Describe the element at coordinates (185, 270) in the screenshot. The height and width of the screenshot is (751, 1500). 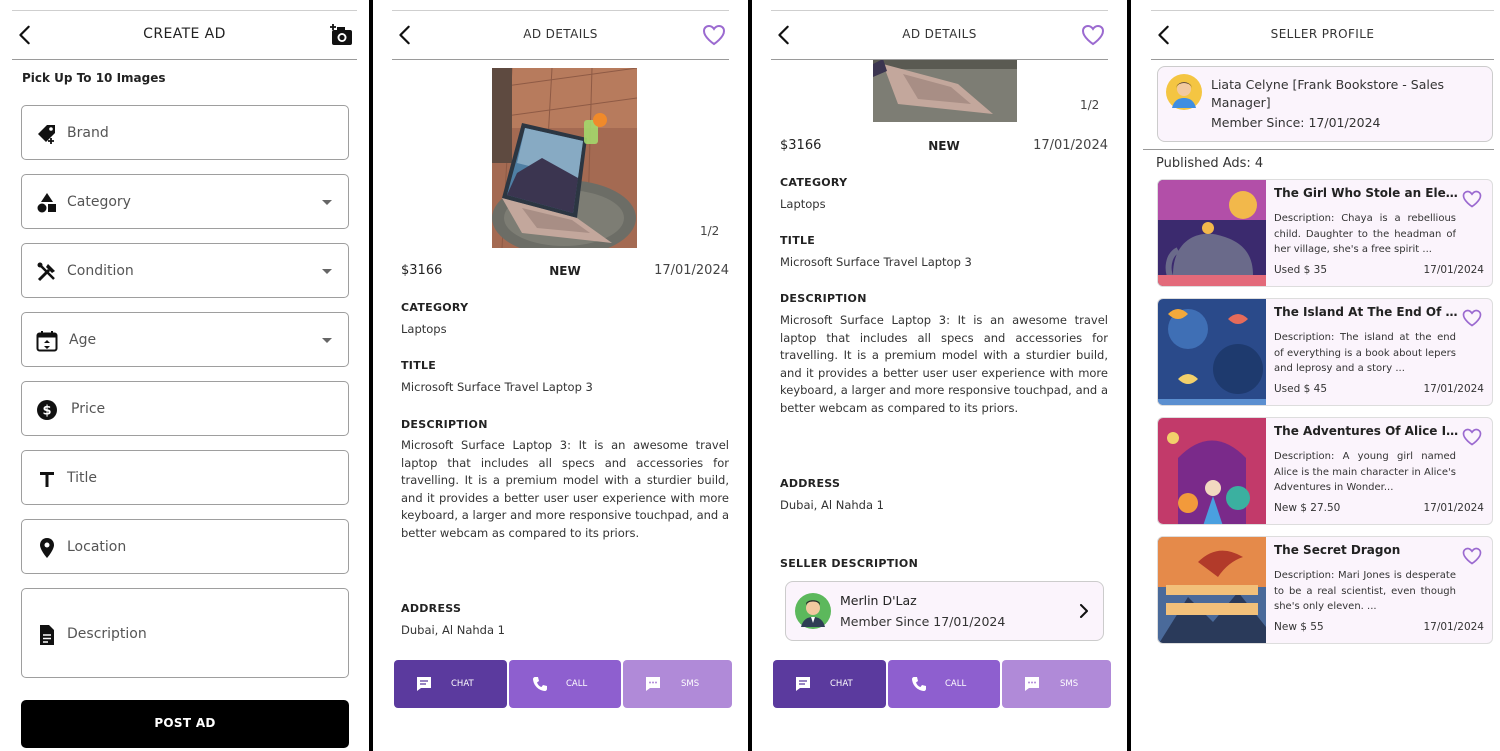
I see `condition-field: Condition` at that location.